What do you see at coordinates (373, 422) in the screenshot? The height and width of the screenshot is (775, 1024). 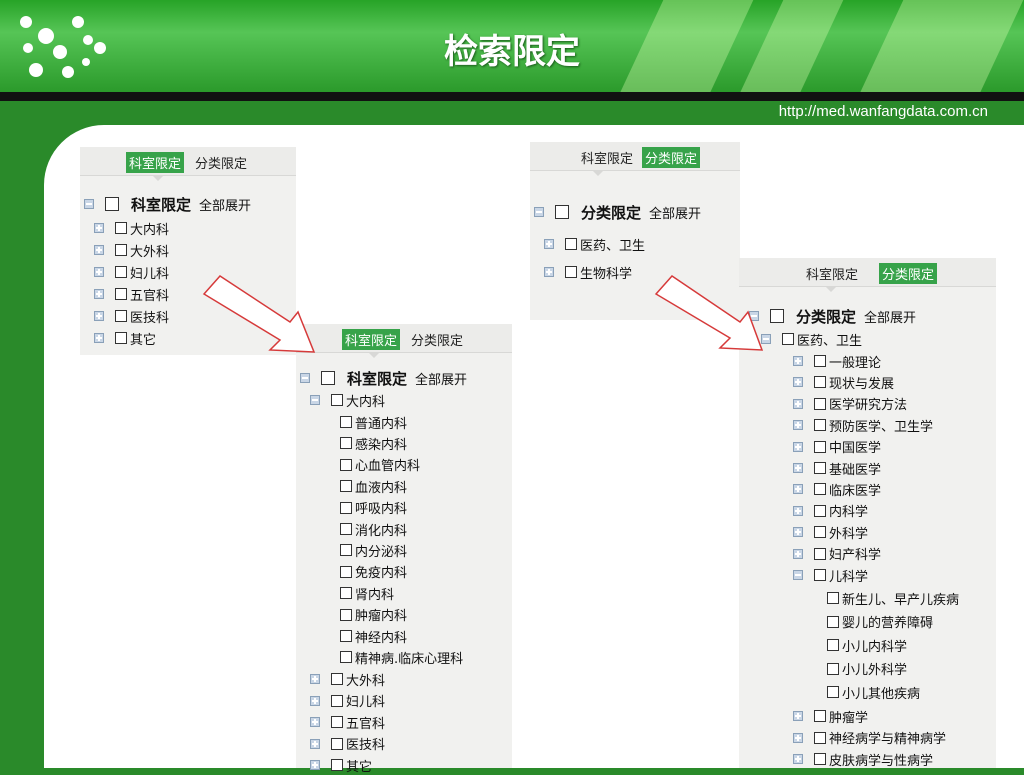 I see `tree-node: 普通内科` at bounding box center [373, 422].